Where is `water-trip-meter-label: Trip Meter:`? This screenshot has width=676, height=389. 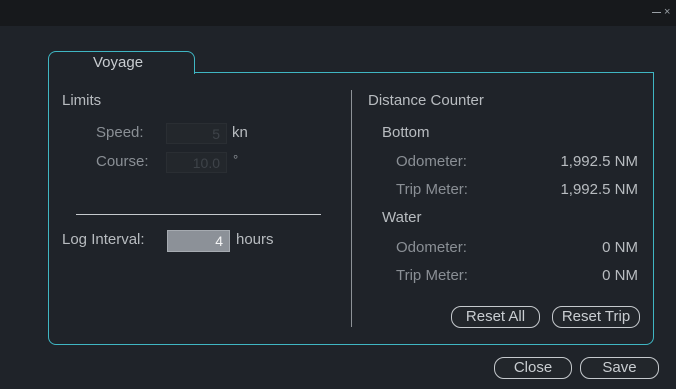
water-trip-meter-label: Trip Meter: is located at coordinates (432, 275).